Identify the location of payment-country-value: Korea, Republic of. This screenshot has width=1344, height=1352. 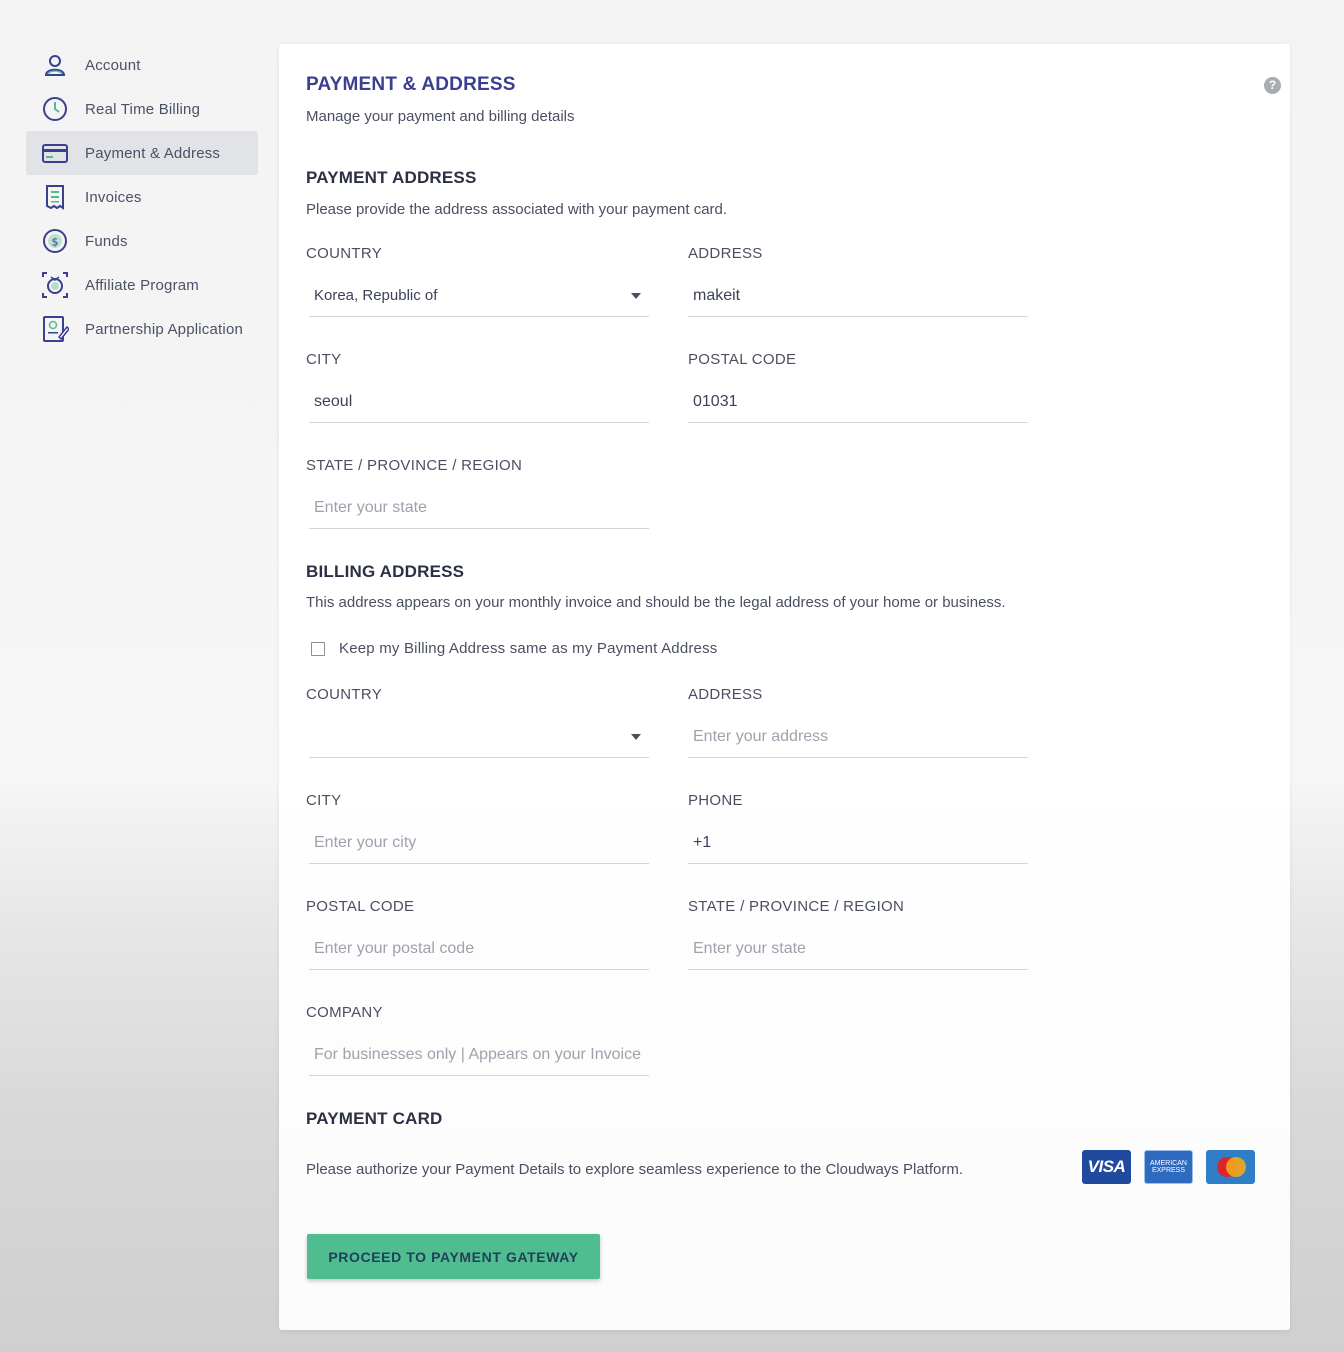
(376, 295).